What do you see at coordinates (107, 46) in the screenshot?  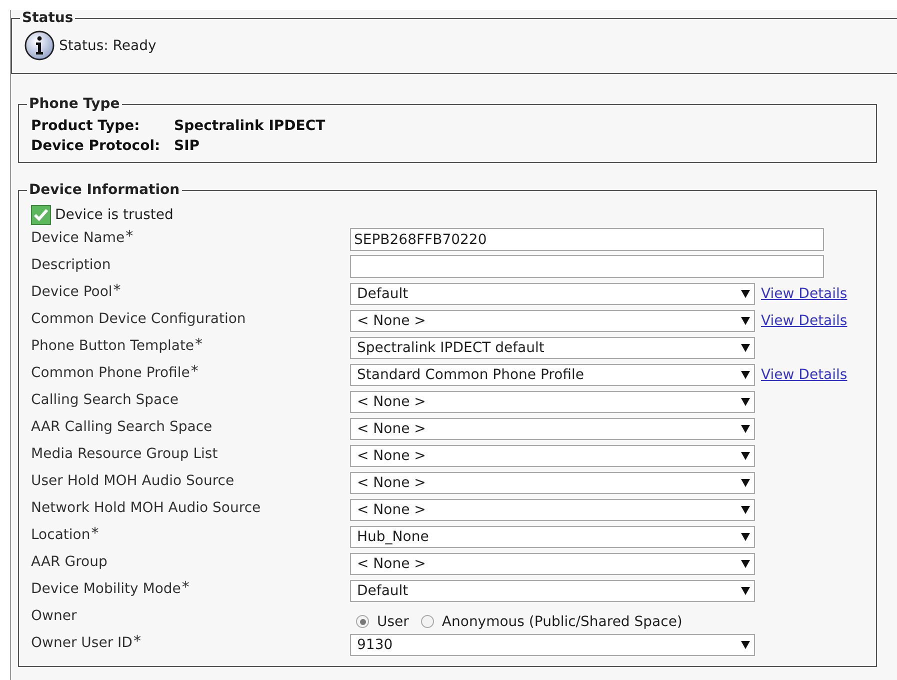 I see `status-message: Status: Ready` at bounding box center [107, 46].